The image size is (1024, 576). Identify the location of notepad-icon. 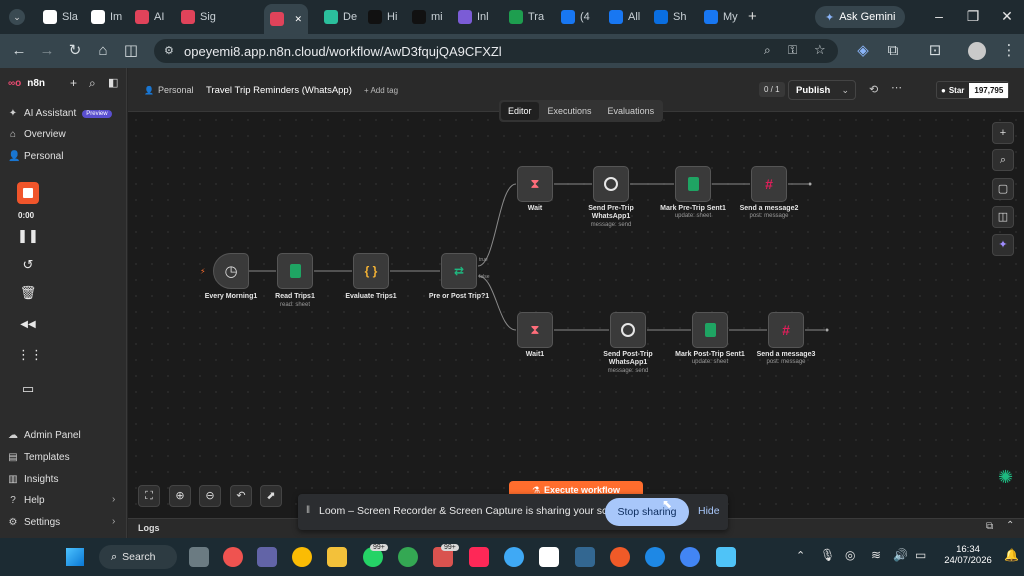
(726, 557).